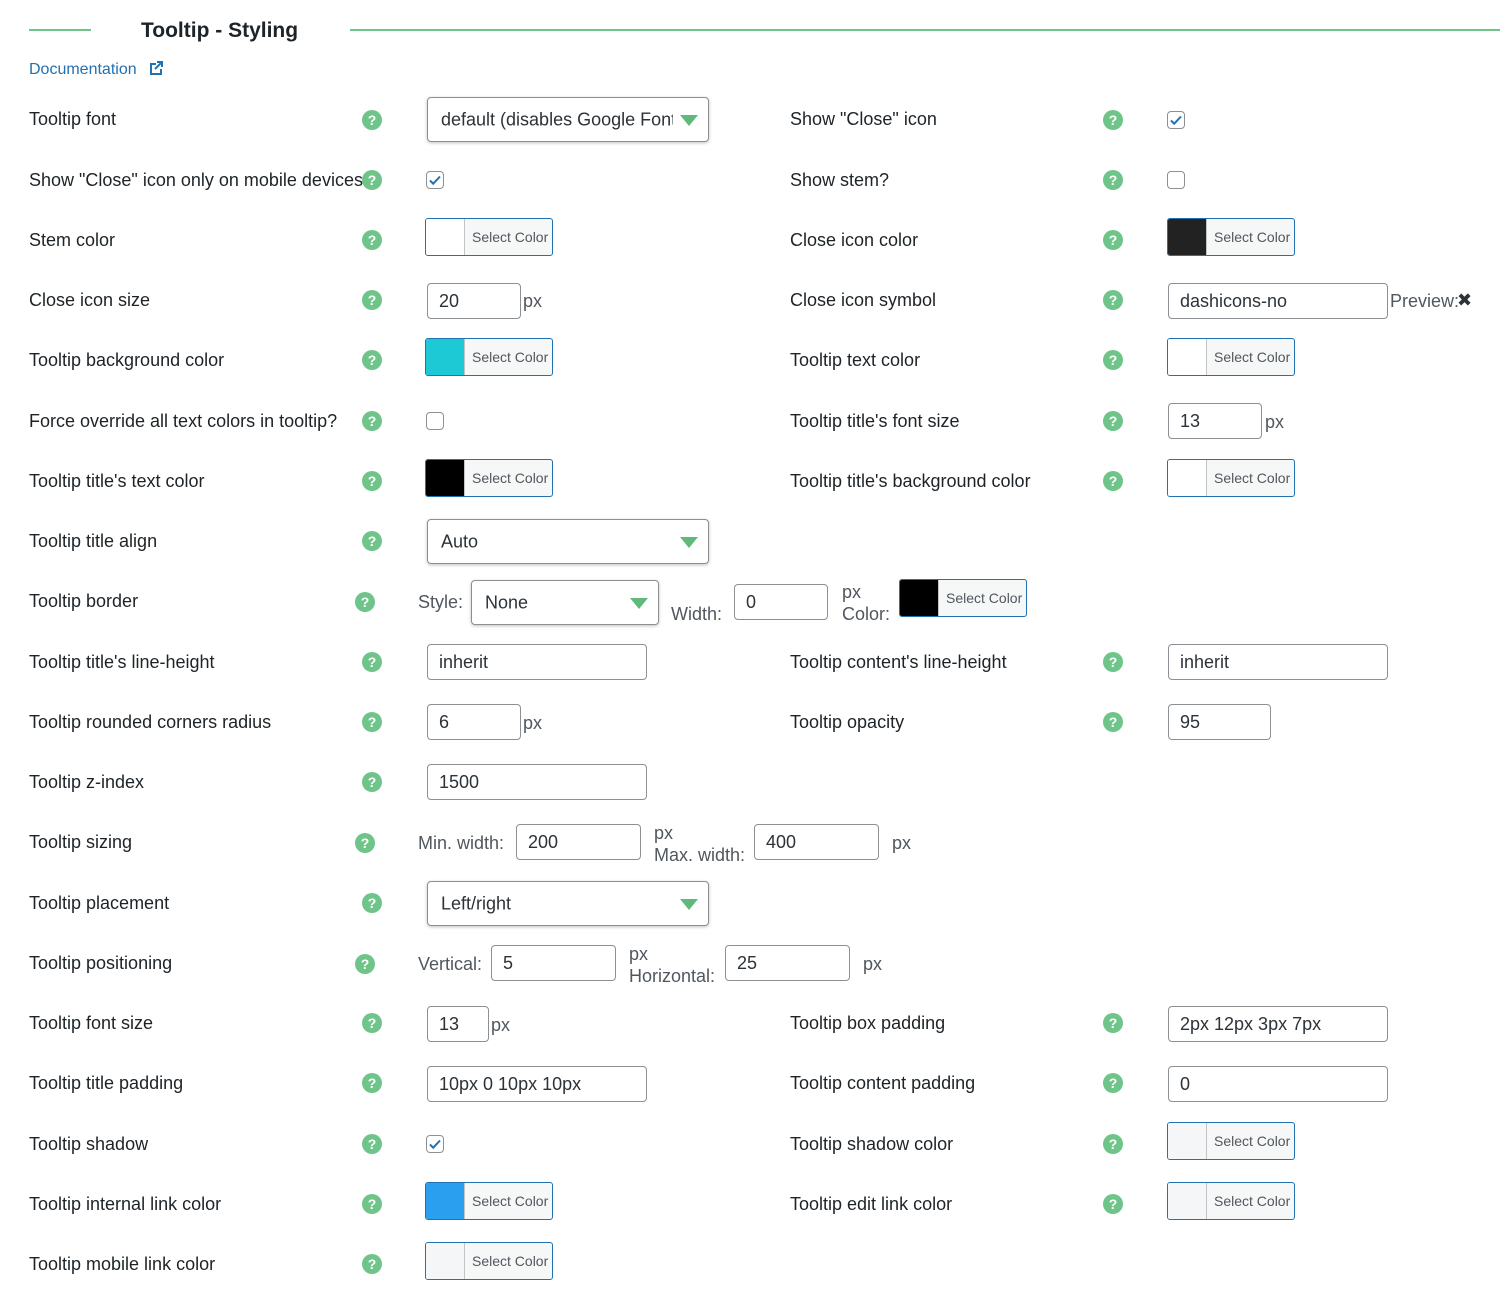  Describe the element at coordinates (568, 541) in the screenshot. I see `title-align-select: Auto` at that location.